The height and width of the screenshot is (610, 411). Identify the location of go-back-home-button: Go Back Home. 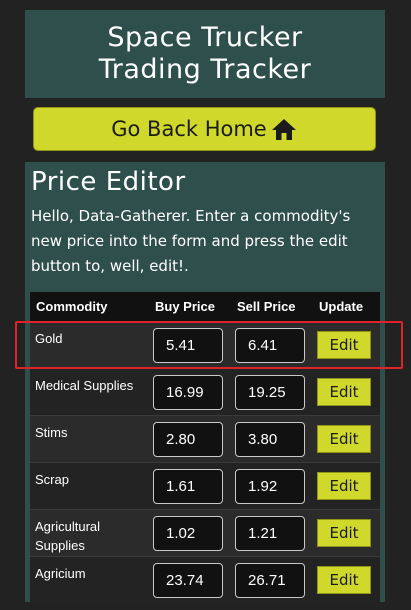
(204, 129).